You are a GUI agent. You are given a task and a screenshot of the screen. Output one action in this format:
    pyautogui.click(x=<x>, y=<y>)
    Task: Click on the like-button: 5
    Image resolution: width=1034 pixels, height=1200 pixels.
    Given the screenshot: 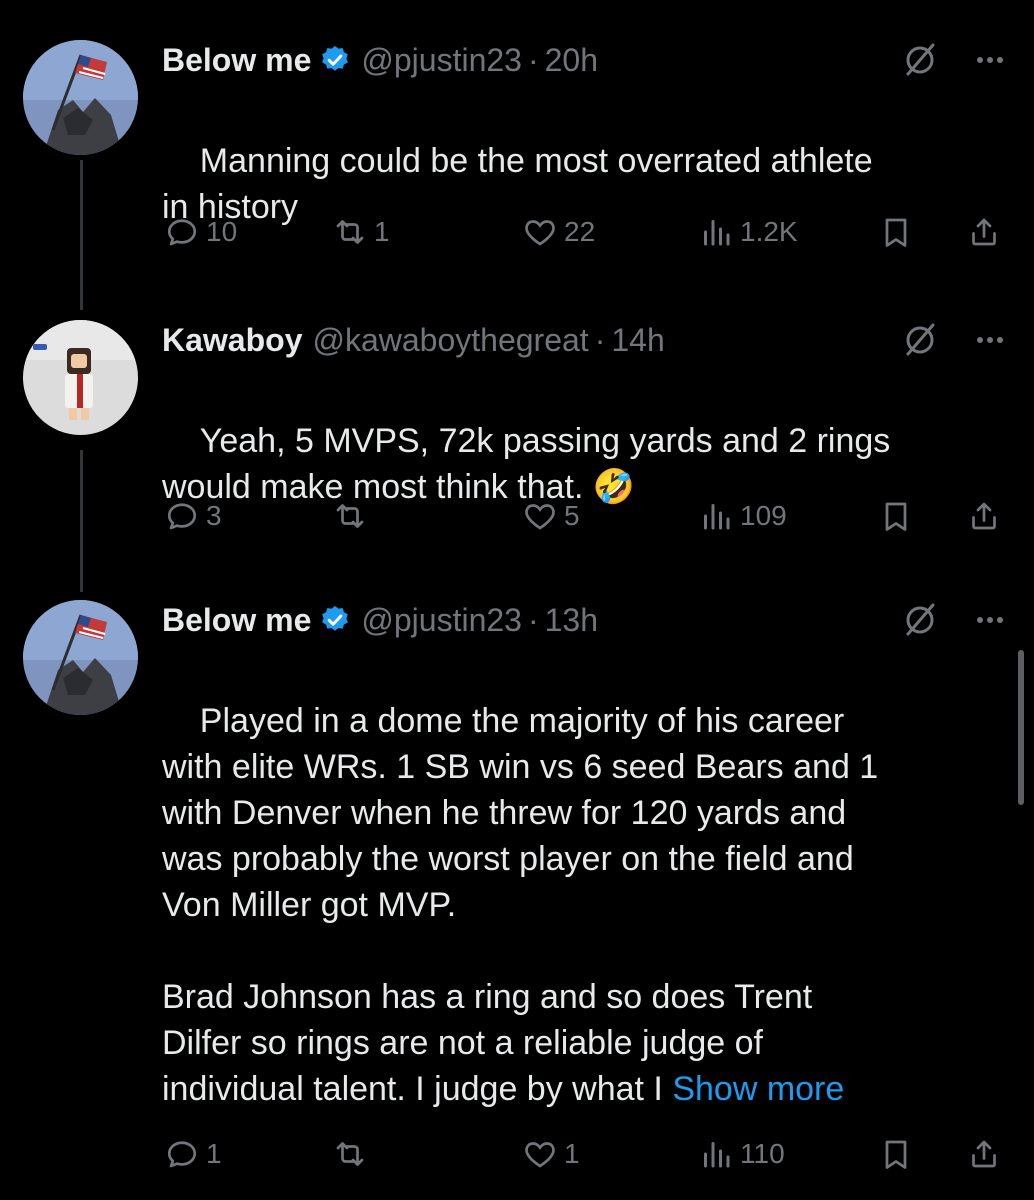 What is the action you would take?
    pyautogui.click(x=551, y=516)
    